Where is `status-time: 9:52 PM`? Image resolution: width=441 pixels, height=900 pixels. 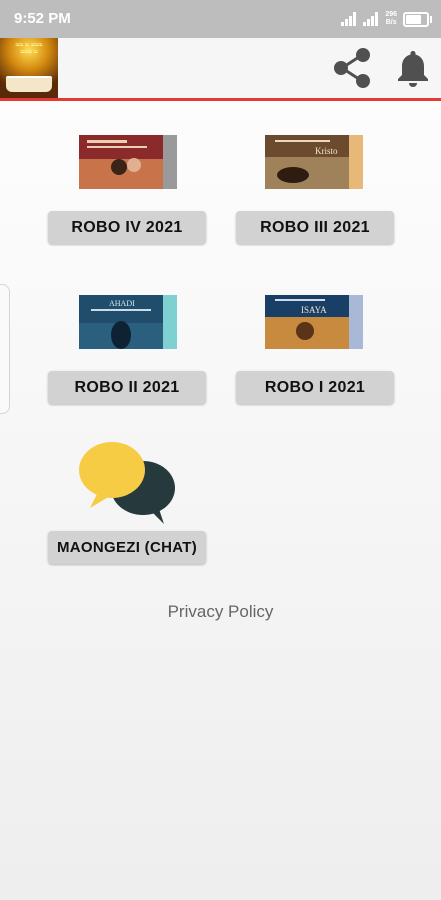 status-time: 9:52 PM is located at coordinates (42, 18).